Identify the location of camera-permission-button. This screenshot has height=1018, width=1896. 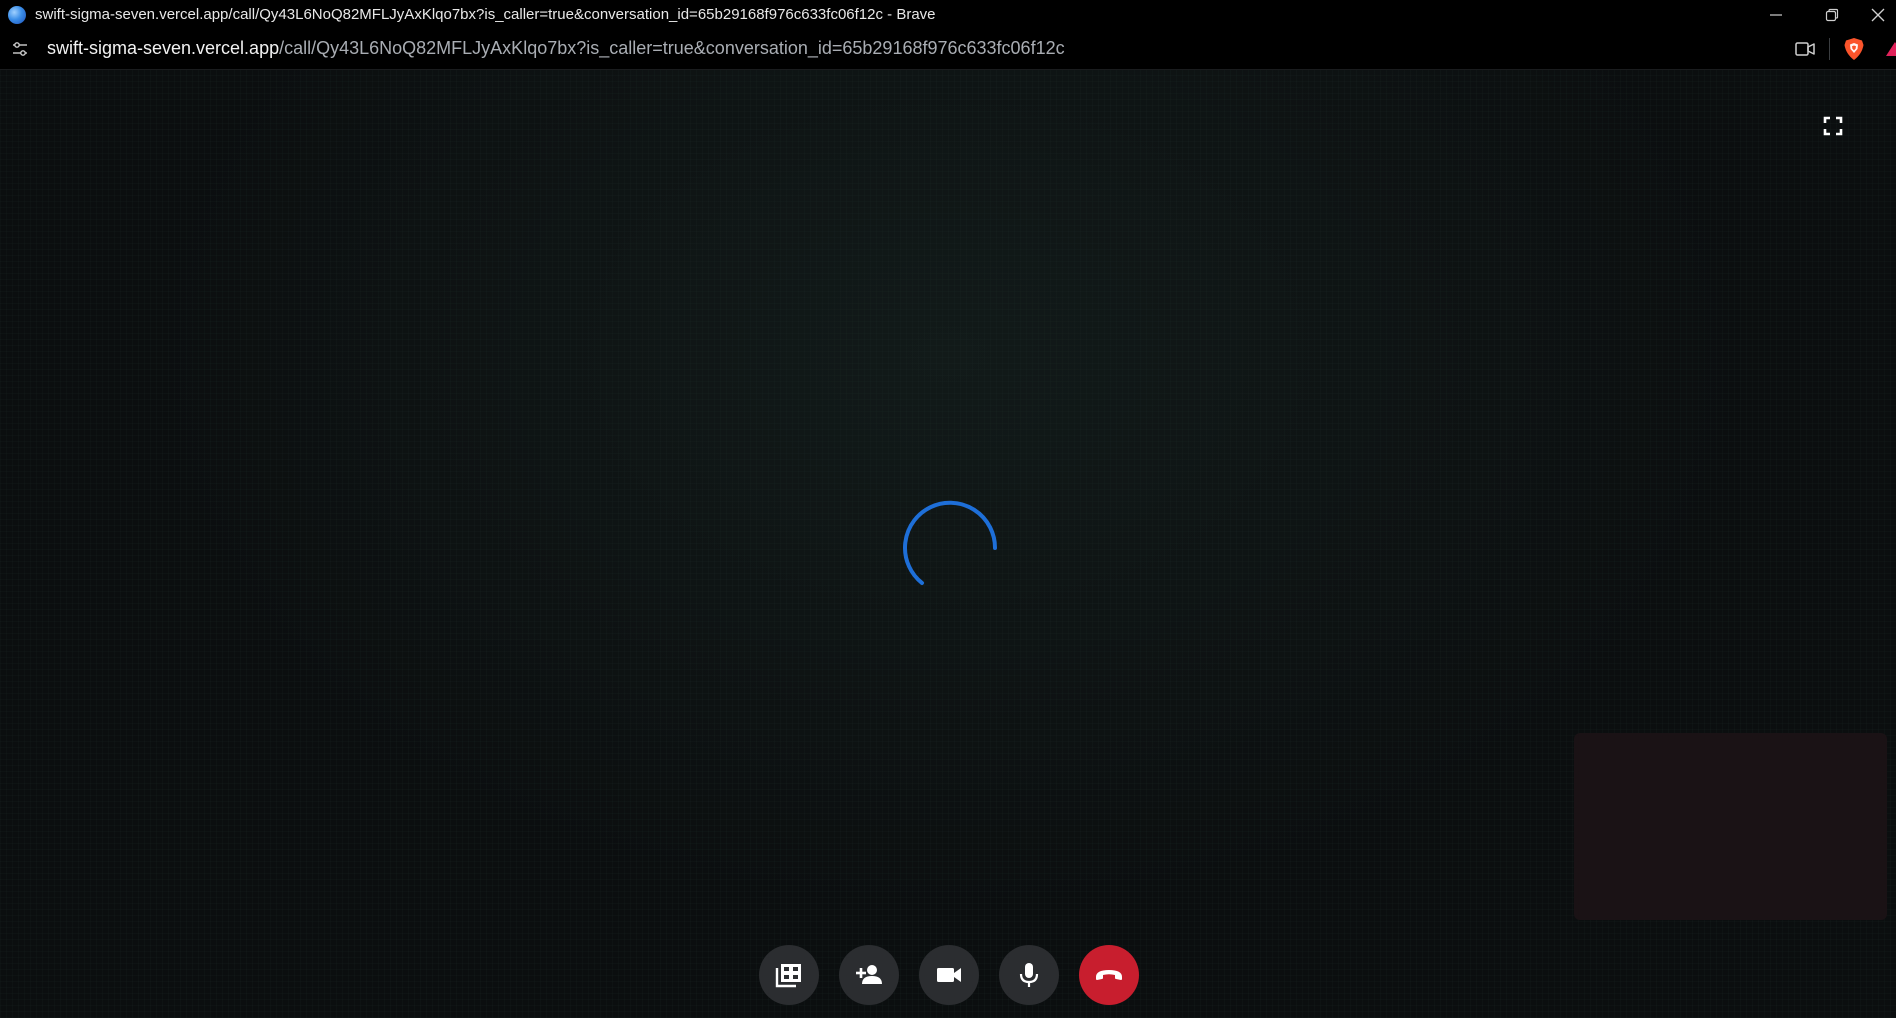
(1805, 49).